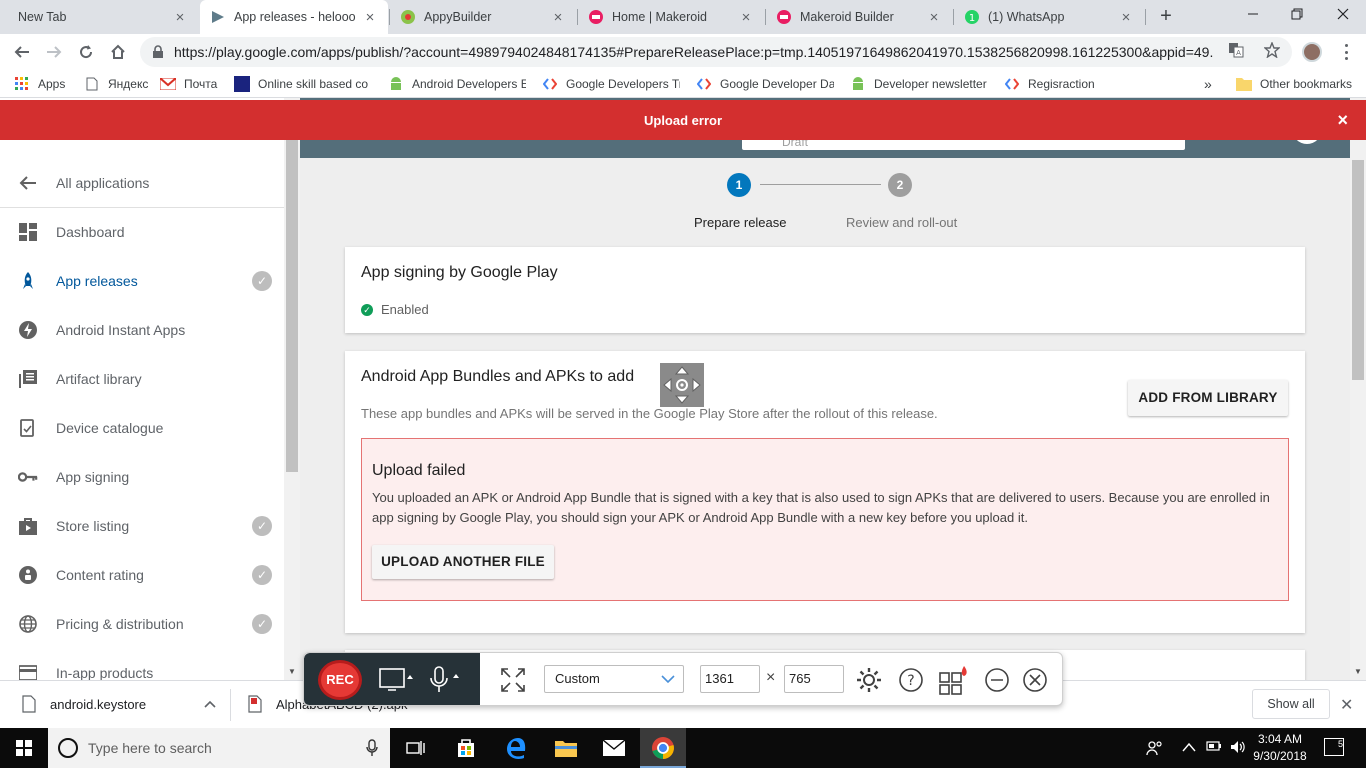  I want to click on bookmark-apps: Apps, so click(44, 84).